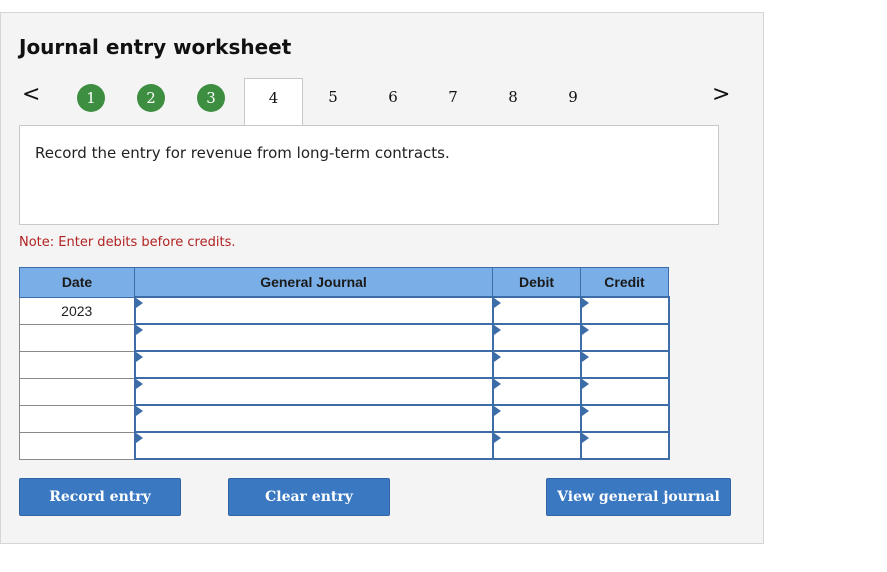  Describe the element at coordinates (513, 97) in the screenshot. I see `step-8-tab: 8` at that location.